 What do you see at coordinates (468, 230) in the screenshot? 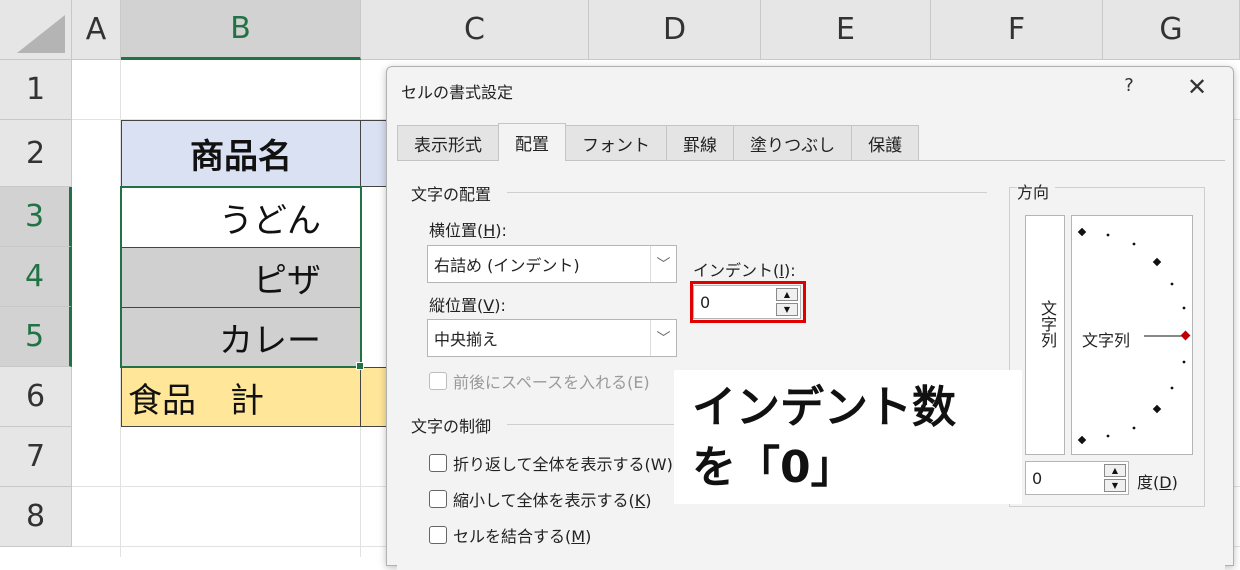
I see `horizontal-label: 横位置(H):` at bounding box center [468, 230].